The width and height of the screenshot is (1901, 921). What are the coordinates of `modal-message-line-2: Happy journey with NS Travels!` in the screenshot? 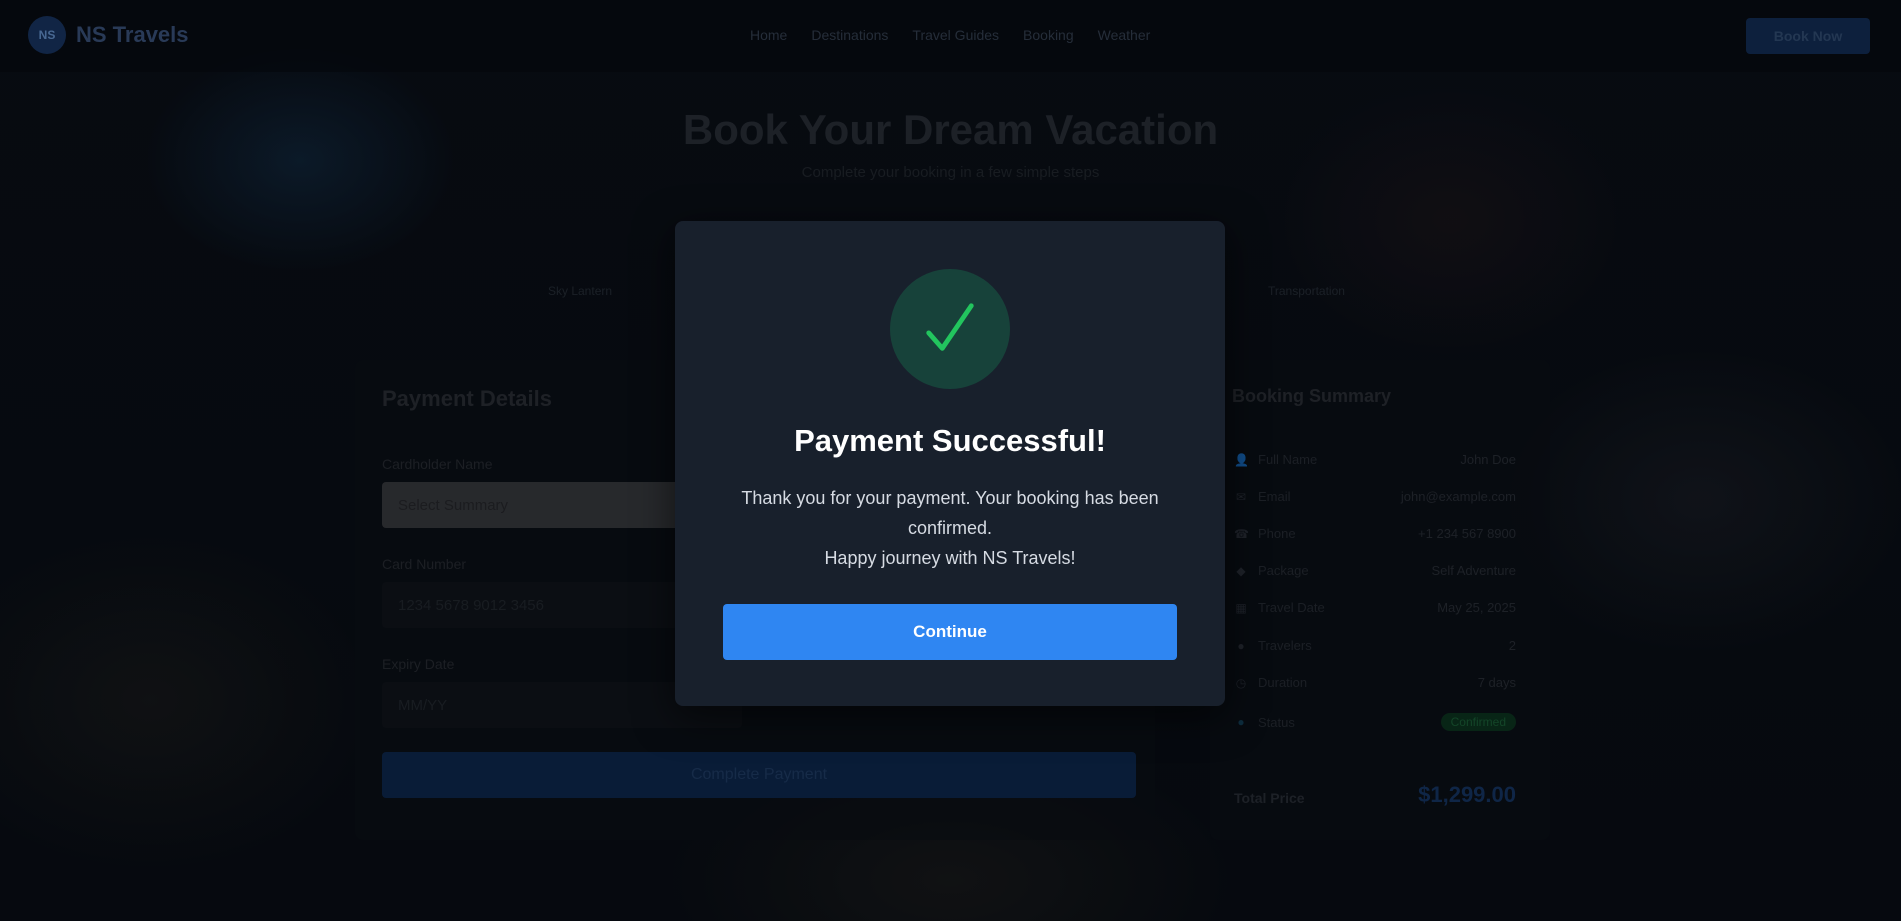 It's located at (950, 558).